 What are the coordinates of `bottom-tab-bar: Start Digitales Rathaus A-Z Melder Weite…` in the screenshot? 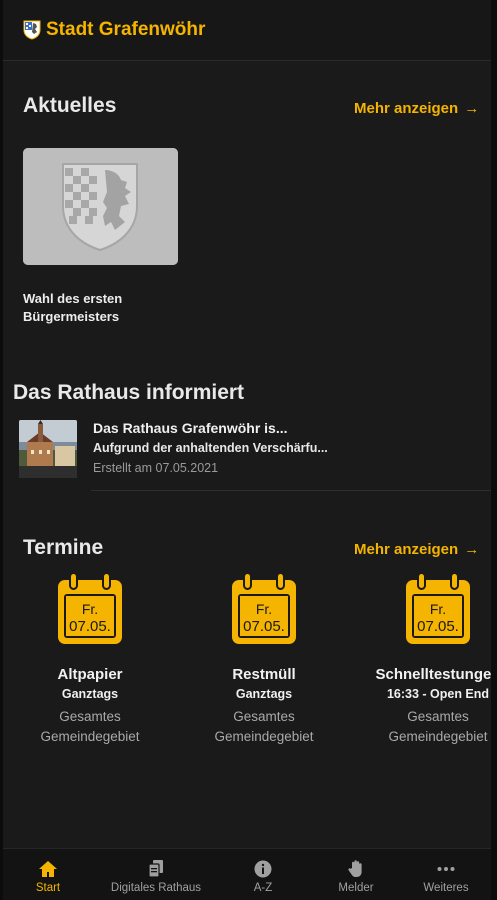 It's located at (247, 874).